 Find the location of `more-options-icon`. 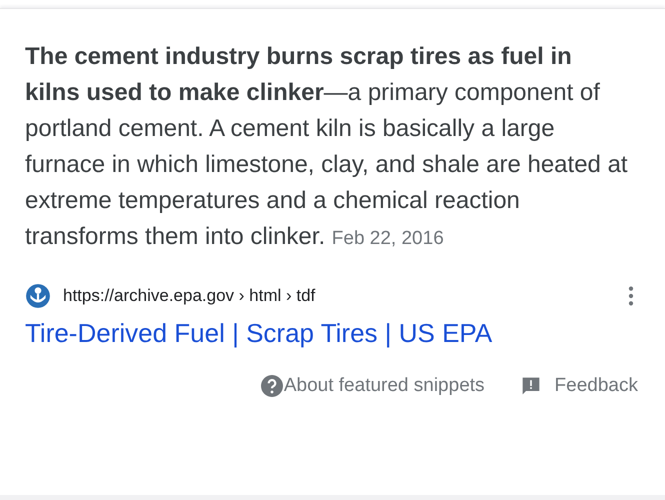

more-options-icon is located at coordinates (631, 296).